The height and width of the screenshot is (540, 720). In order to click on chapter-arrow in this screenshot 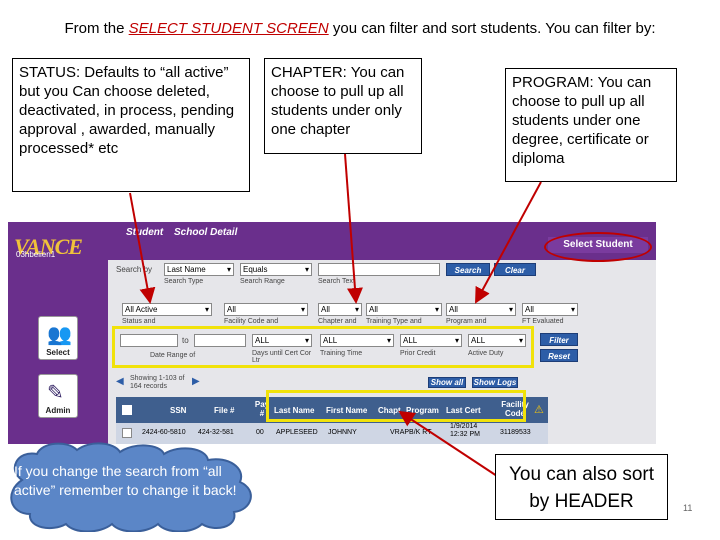, I will do `click(353, 228)`.